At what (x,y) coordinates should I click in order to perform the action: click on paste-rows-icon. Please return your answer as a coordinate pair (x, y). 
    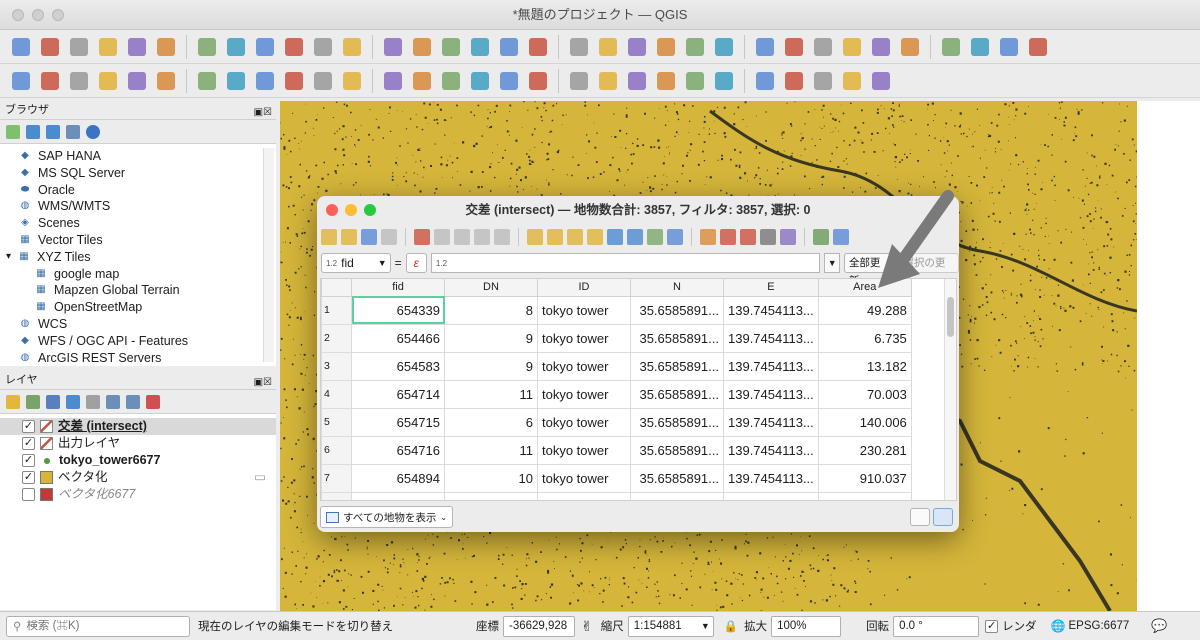
    Looking at the image, I should click on (728, 237).